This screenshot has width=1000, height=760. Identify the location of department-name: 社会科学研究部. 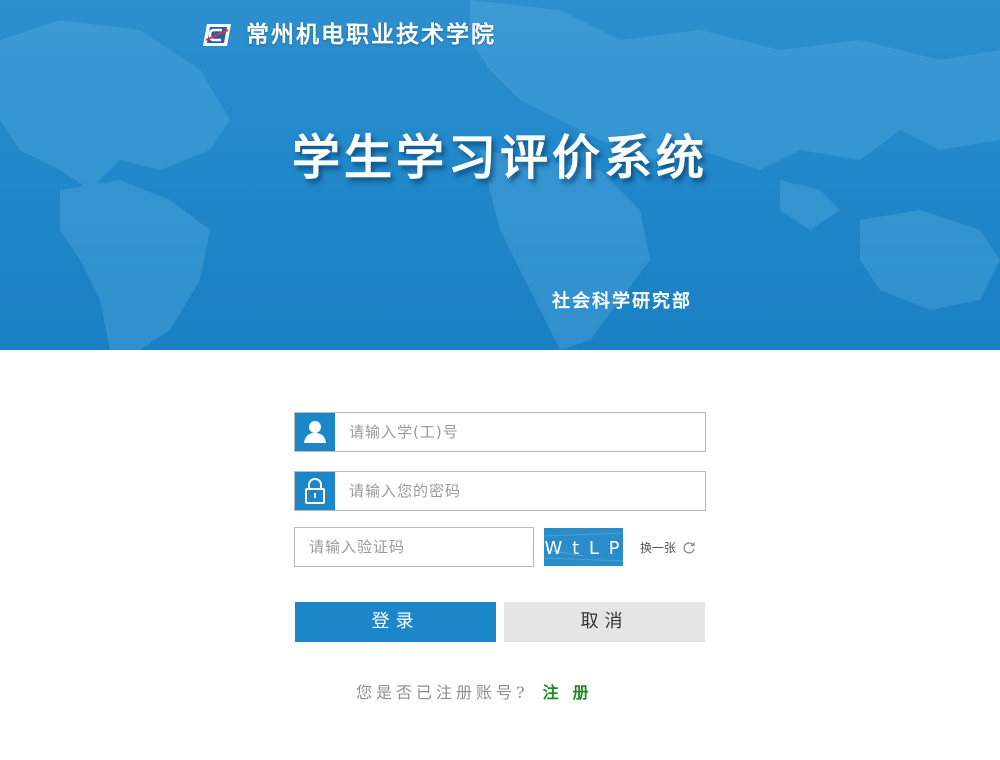
(622, 301).